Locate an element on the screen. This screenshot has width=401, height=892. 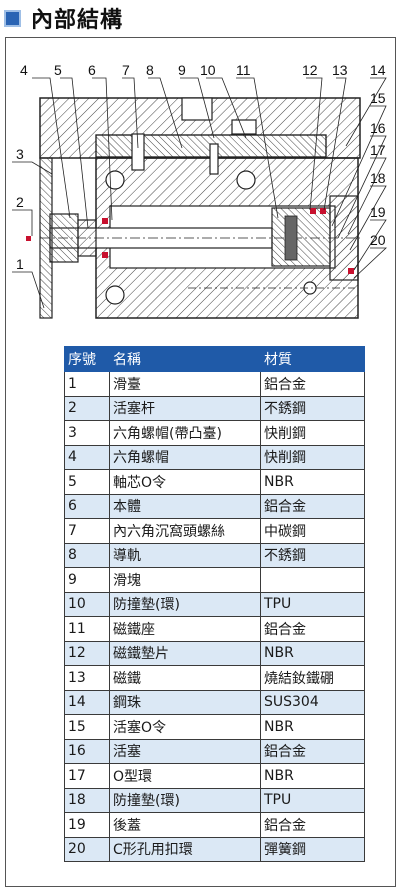
table-row: 12 磁鐵墊片 NBR is located at coordinates (214, 653).